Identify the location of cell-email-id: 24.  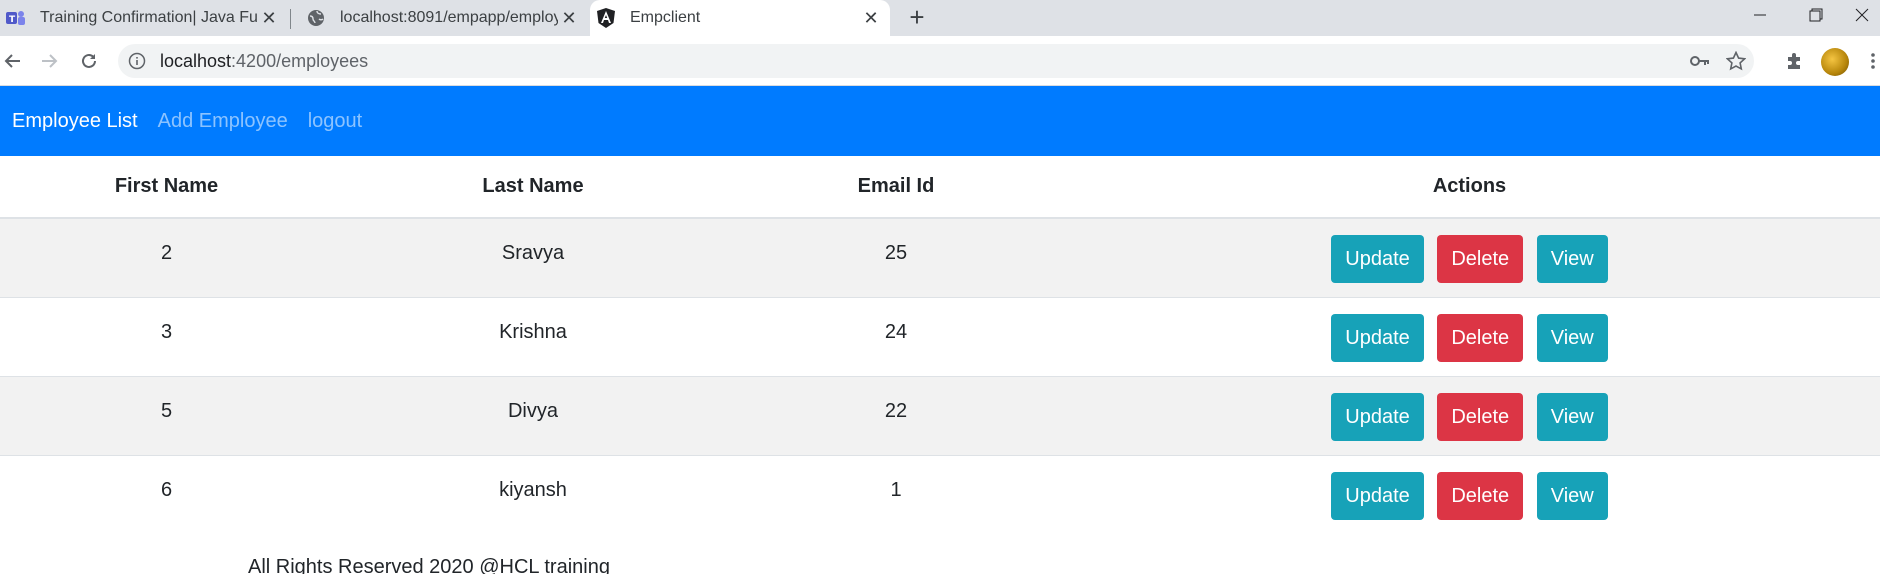
(896, 336).